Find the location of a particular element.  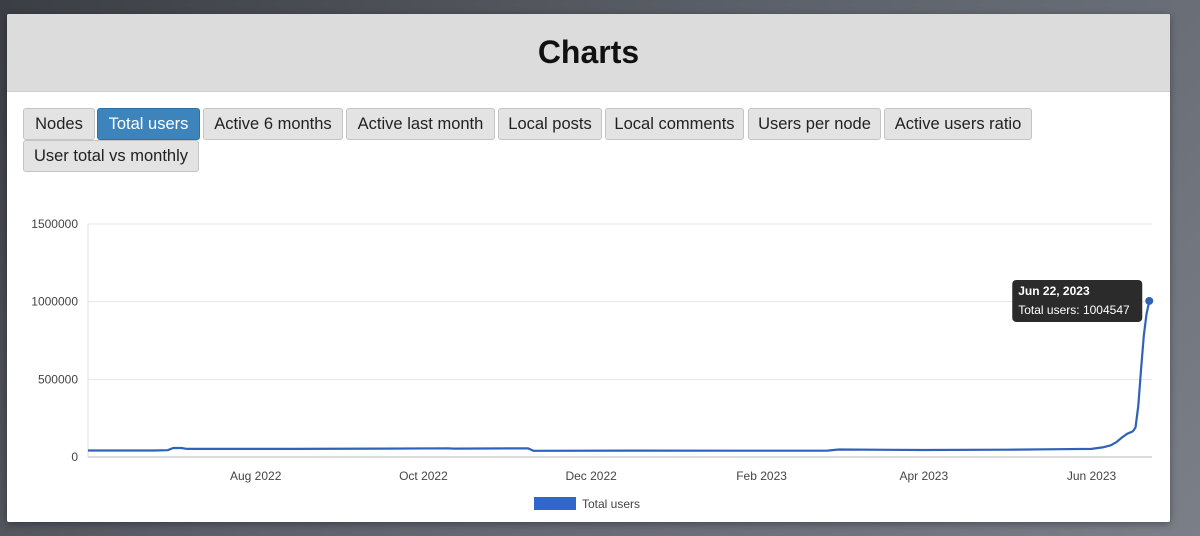

legend-label-total-users: Total users is located at coordinates (611, 504).